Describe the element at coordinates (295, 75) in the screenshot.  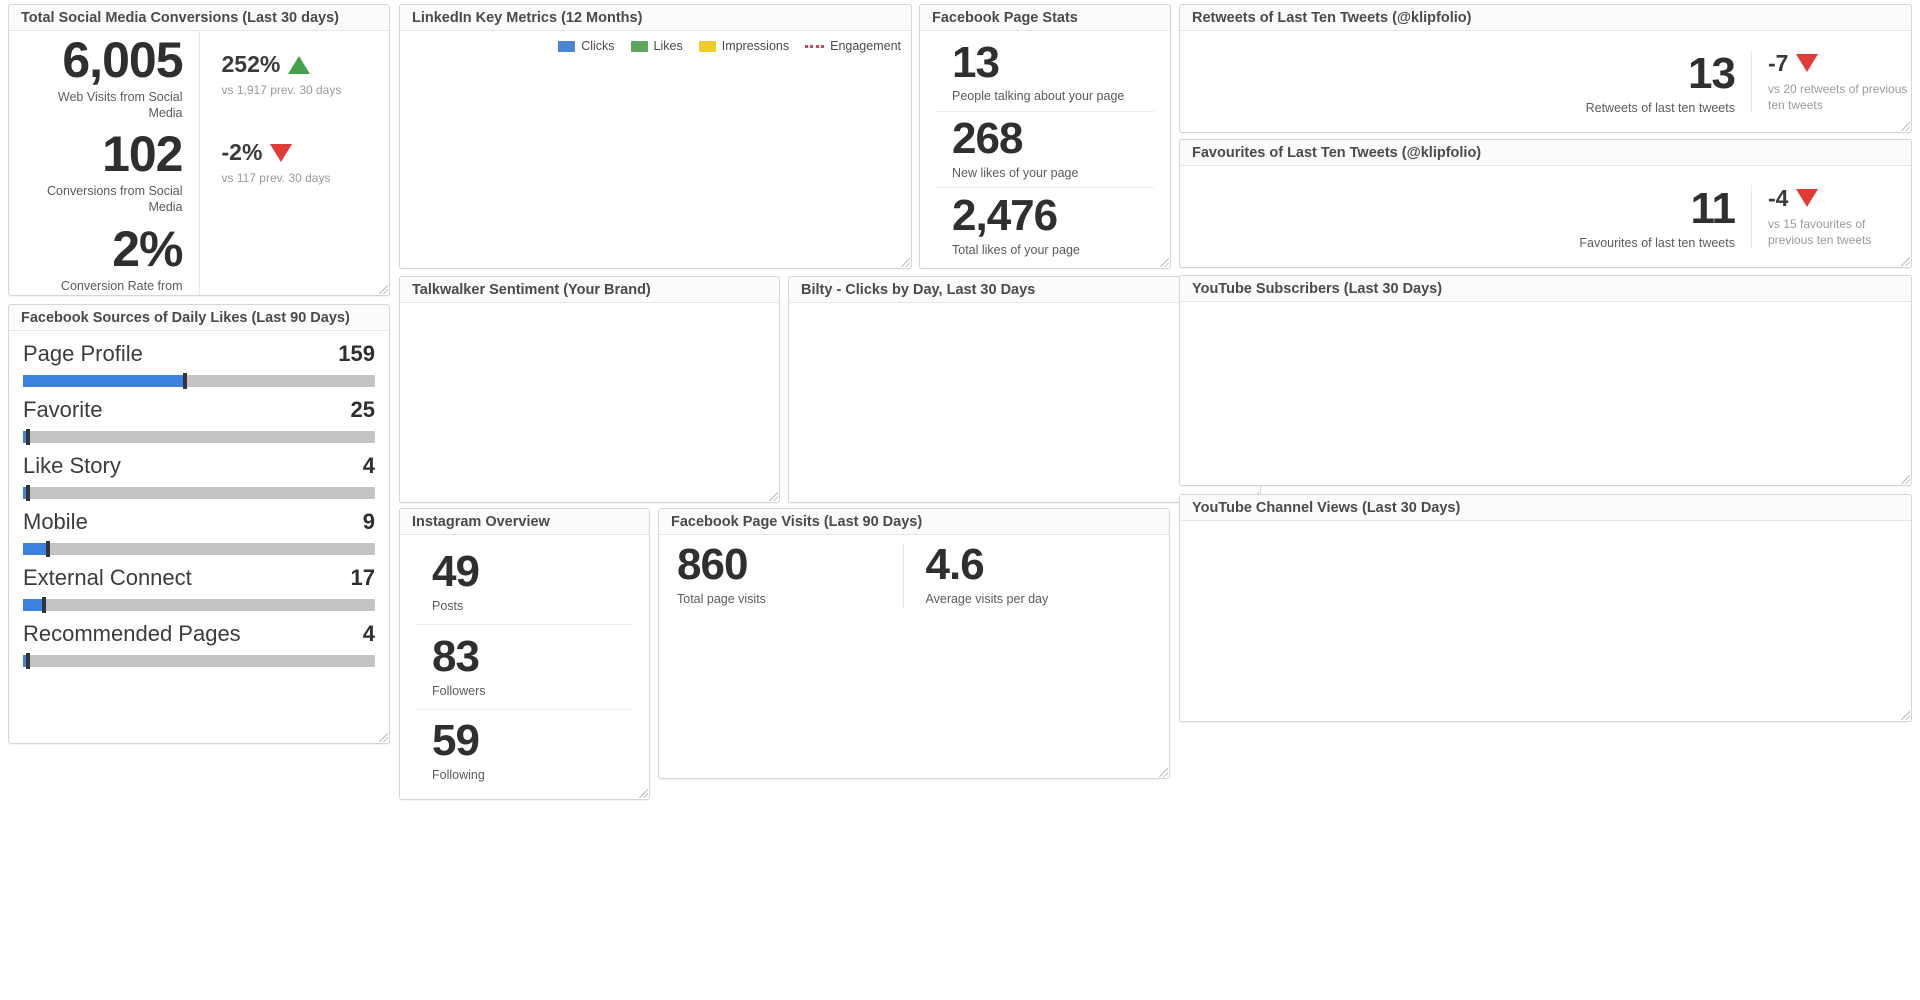
I see `kpi-delta-row: 252% vs 1,917 prev. 30 days` at that location.